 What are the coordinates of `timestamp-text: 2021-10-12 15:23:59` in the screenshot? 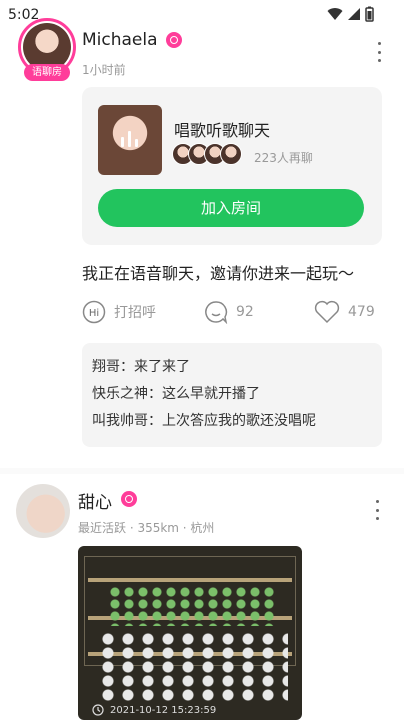 It's located at (163, 710).